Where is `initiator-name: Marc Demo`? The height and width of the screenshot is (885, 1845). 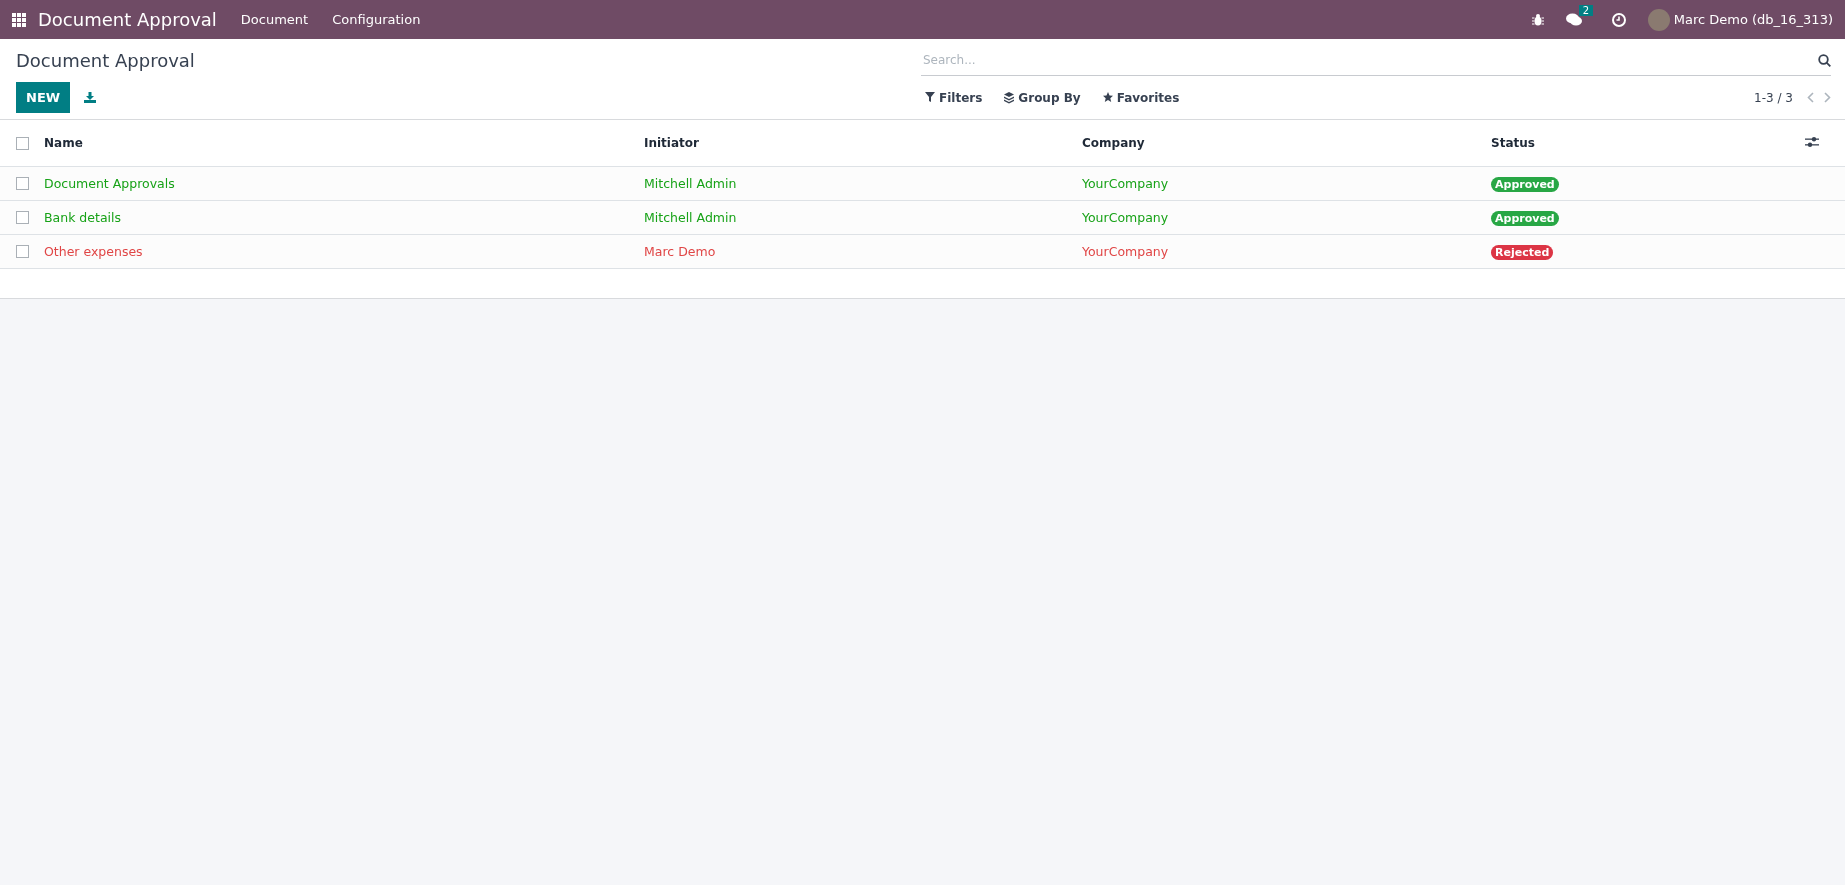
initiator-name: Marc Demo is located at coordinates (680, 251).